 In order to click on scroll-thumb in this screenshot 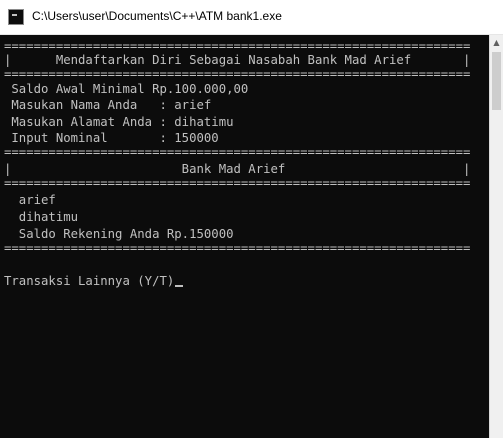, I will do `click(496, 81)`.